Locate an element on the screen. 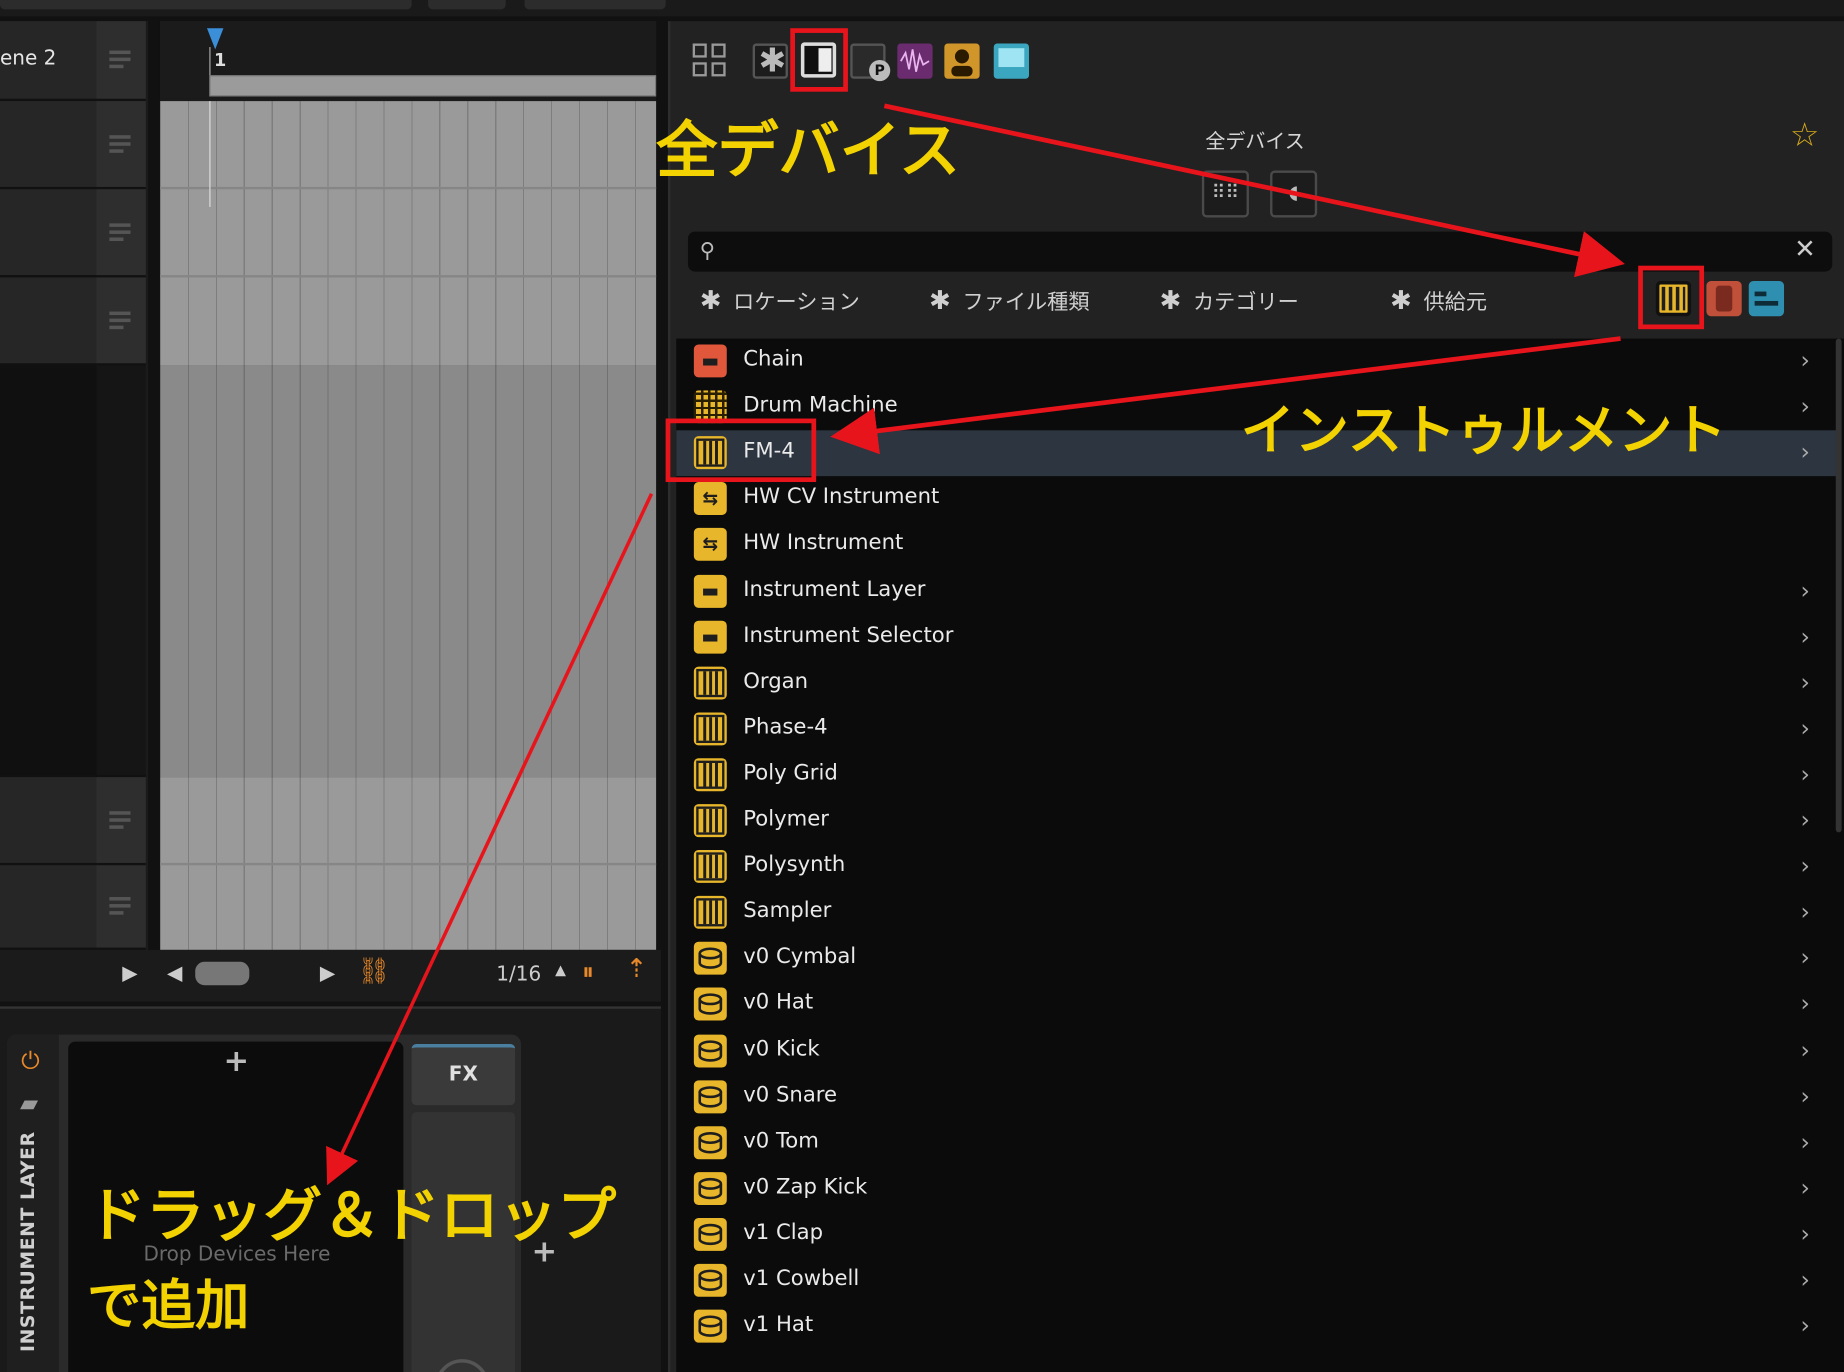  annotation-add: で追加 is located at coordinates (168, 1305).